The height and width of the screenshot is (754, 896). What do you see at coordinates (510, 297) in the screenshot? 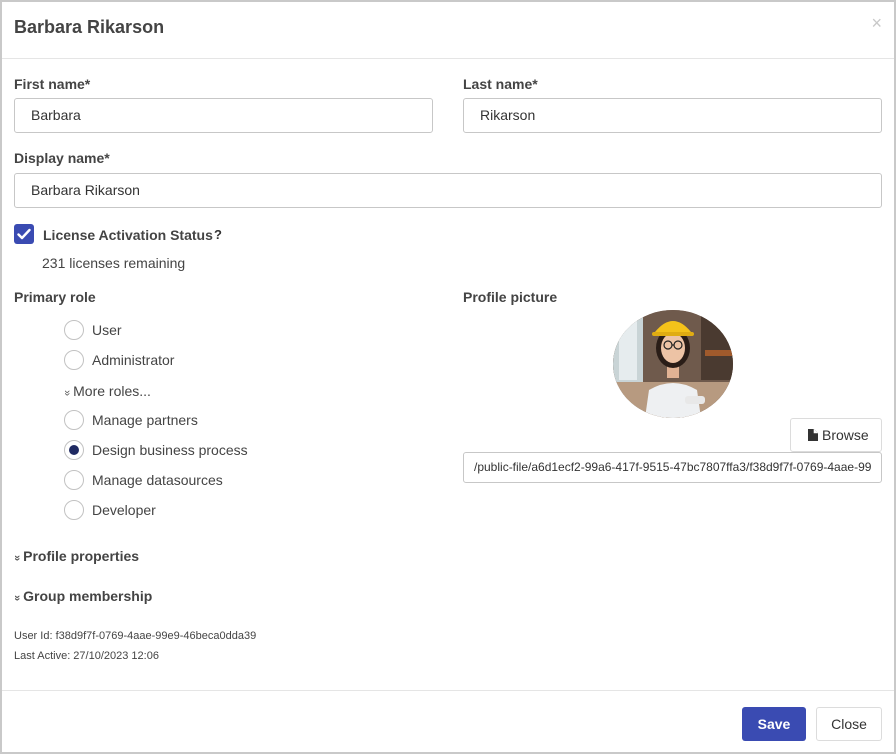
I see `profile-picture-label: Profile picture` at bounding box center [510, 297].